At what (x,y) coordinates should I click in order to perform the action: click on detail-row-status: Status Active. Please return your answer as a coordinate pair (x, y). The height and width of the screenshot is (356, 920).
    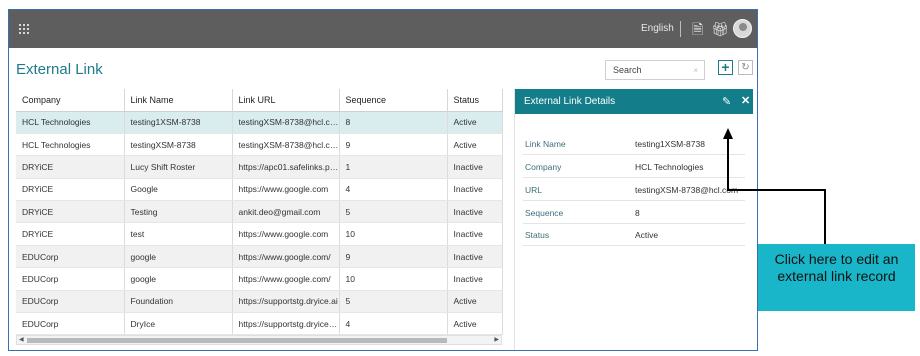
    Looking at the image, I should click on (634, 235).